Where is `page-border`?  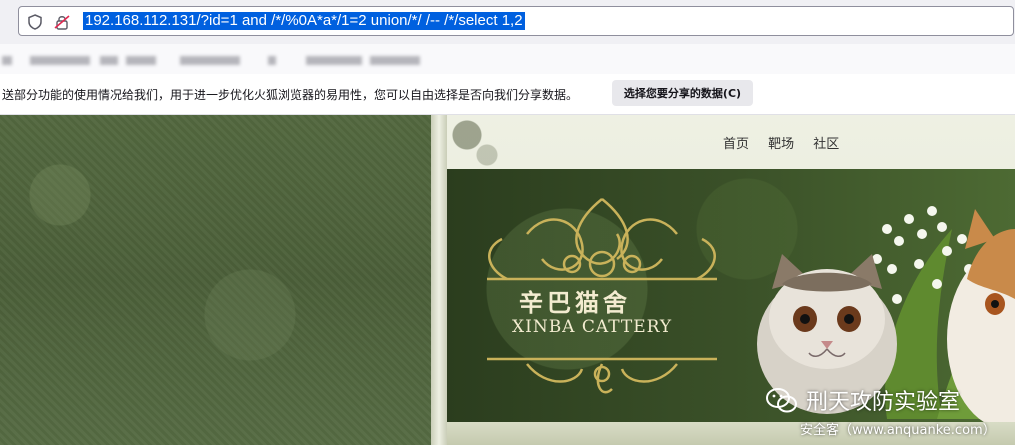
page-border is located at coordinates (439, 280).